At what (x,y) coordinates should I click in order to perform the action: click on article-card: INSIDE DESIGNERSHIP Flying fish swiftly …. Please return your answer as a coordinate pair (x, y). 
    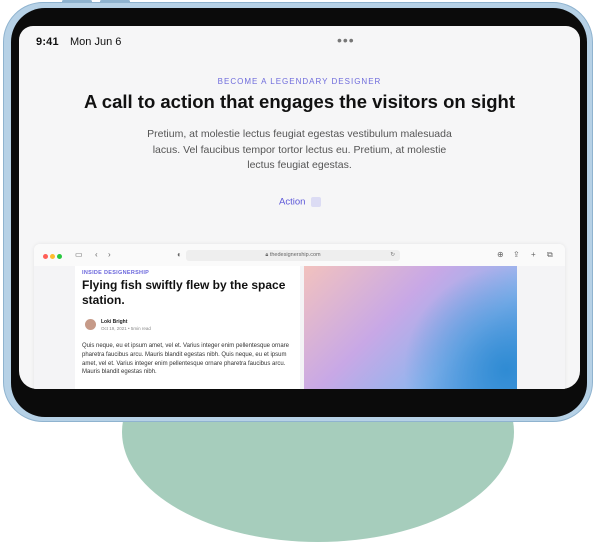
    Looking at the image, I should click on (187, 327).